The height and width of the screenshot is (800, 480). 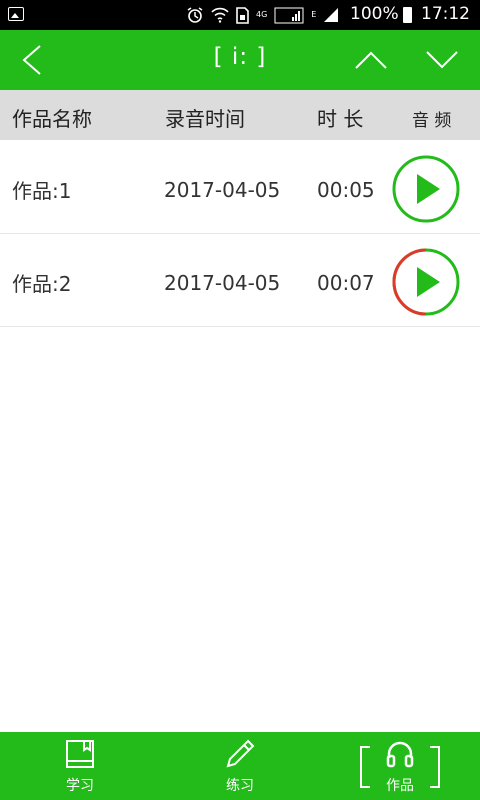 What do you see at coordinates (195, 15) in the screenshot?
I see `alarm-icon` at bounding box center [195, 15].